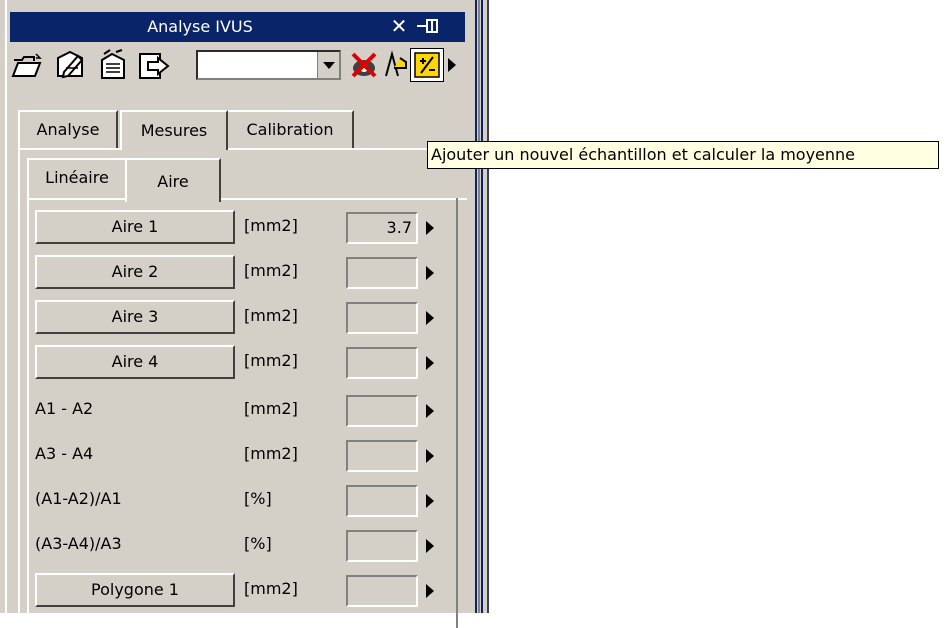 Image resolution: width=947 pixels, height=628 pixels. Describe the element at coordinates (135, 590) in the screenshot. I see `measure-button: Polygone 1` at that location.